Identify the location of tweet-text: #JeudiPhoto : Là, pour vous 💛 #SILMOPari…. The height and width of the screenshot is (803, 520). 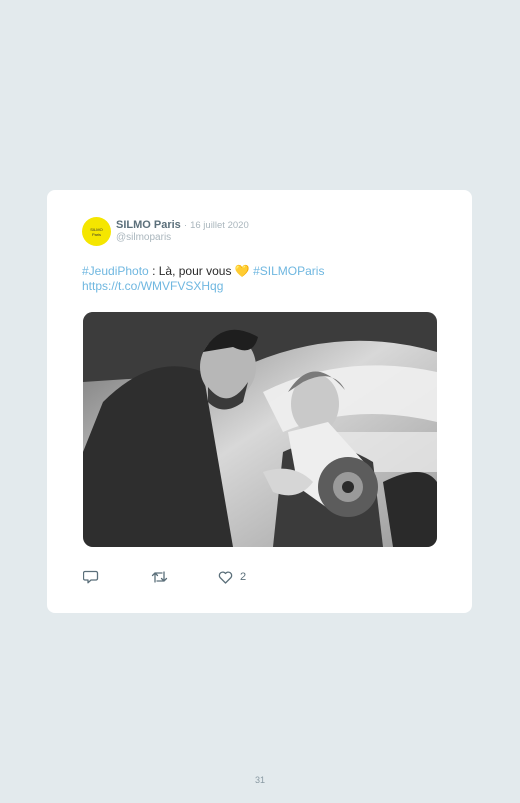
(262, 279).